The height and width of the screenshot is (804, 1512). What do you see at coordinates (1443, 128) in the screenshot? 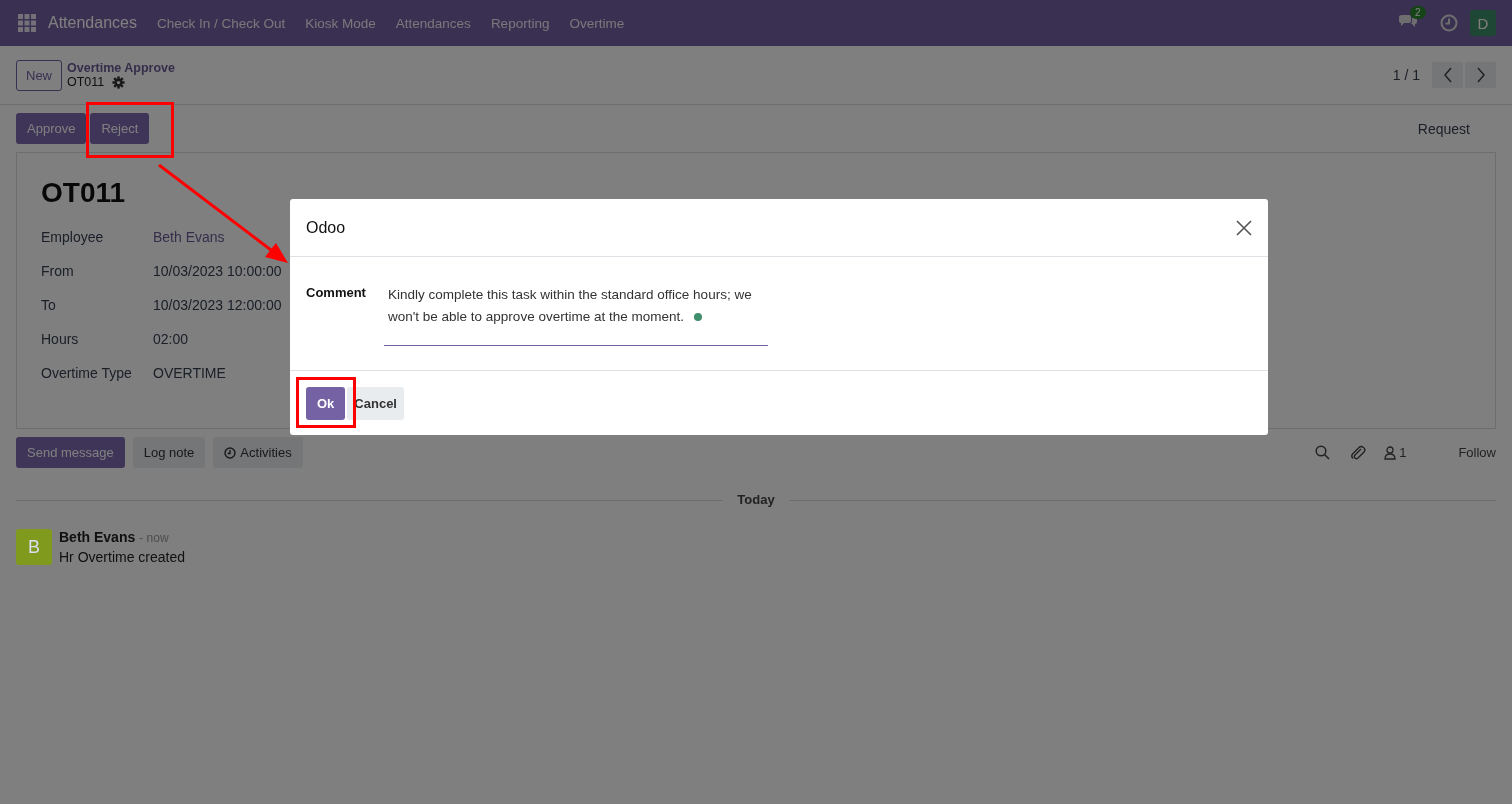
I see `status-label: Request` at bounding box center [1443, 128].